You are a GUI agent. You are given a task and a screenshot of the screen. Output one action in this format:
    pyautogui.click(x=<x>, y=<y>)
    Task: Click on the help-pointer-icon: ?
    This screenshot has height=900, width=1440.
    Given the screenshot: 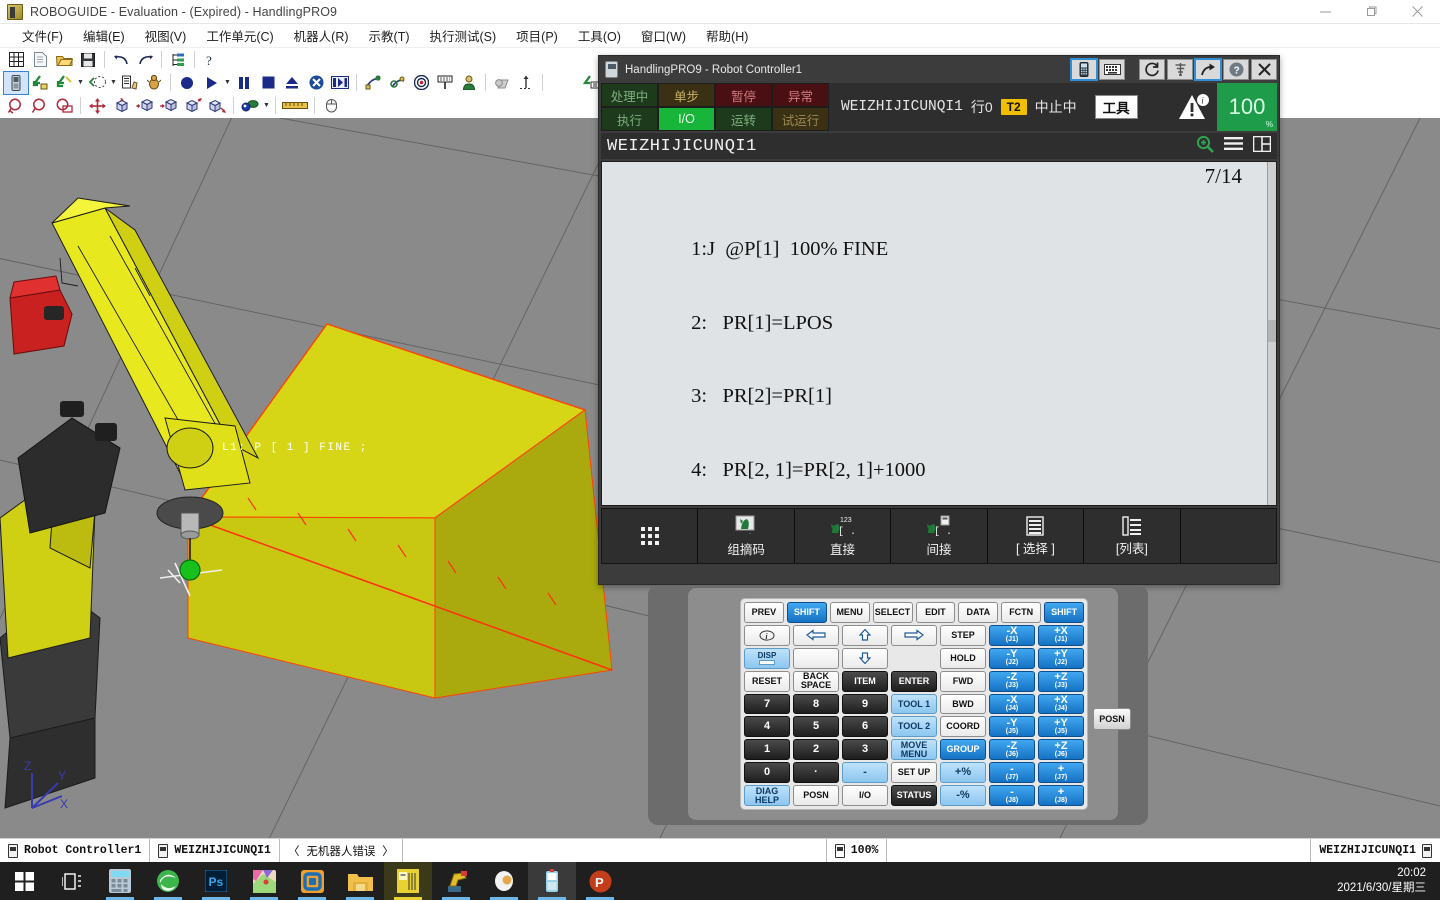 What is the action you would take?
    pyautogui.click(x=211, y=60)
    